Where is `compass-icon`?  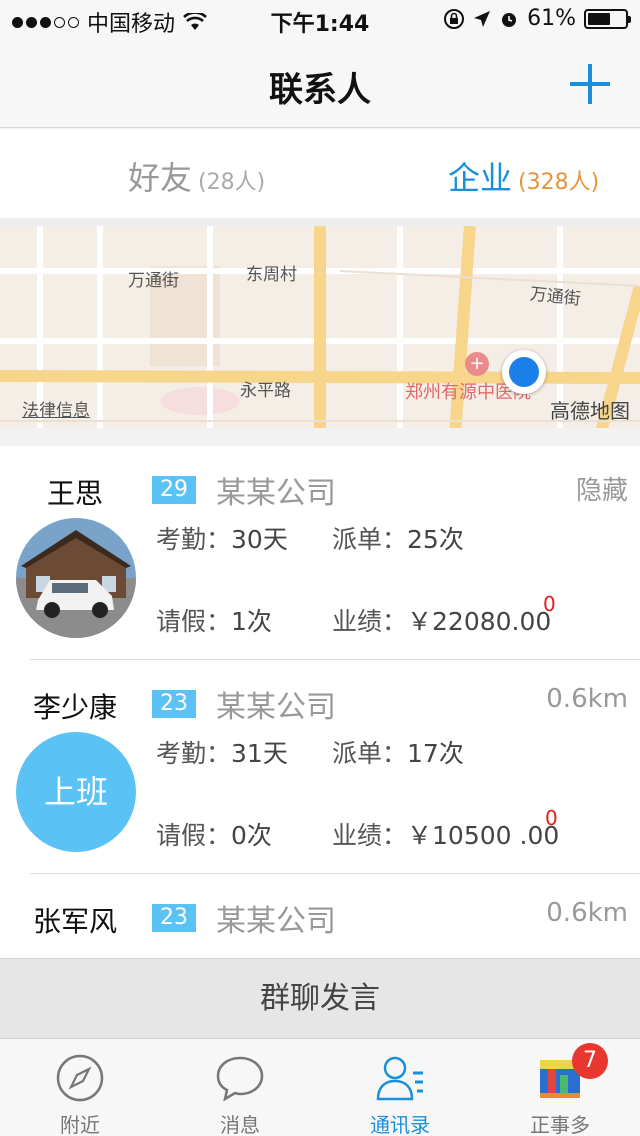
compass-icon is located at coordinates (80, 1078).